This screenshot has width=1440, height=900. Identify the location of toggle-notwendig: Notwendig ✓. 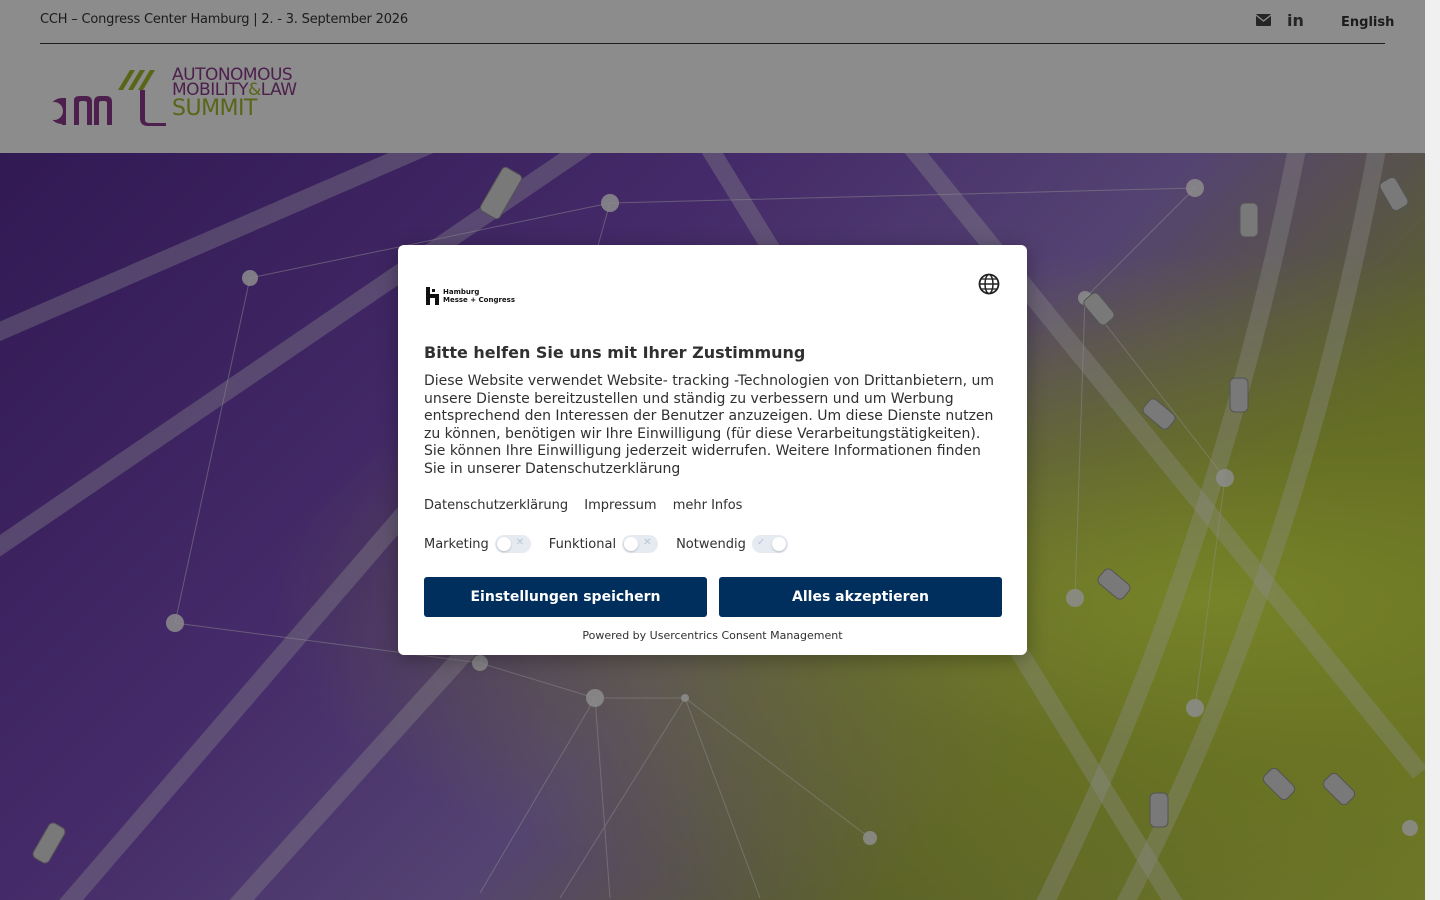
(732, 544).